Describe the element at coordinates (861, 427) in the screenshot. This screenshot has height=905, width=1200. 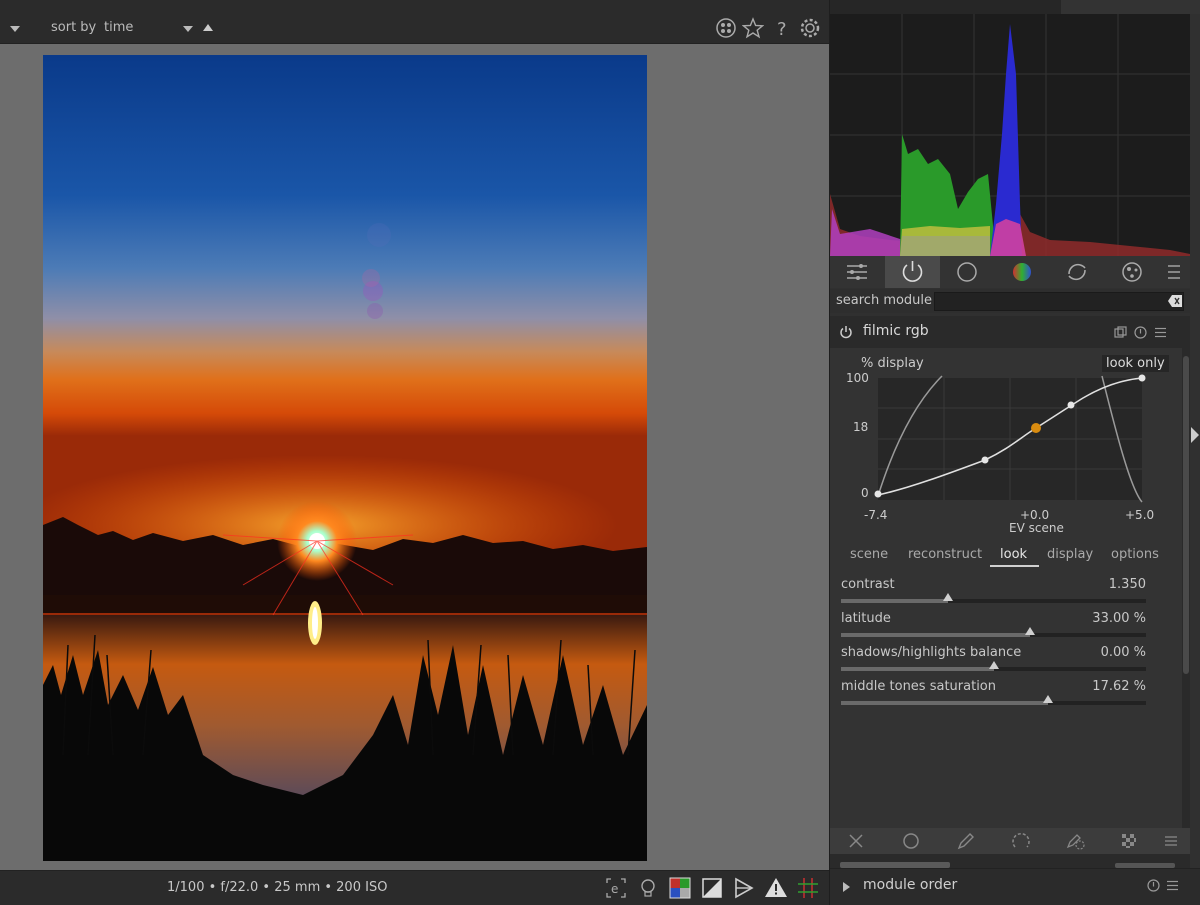
I see `y-tick-18: 18` at that location.